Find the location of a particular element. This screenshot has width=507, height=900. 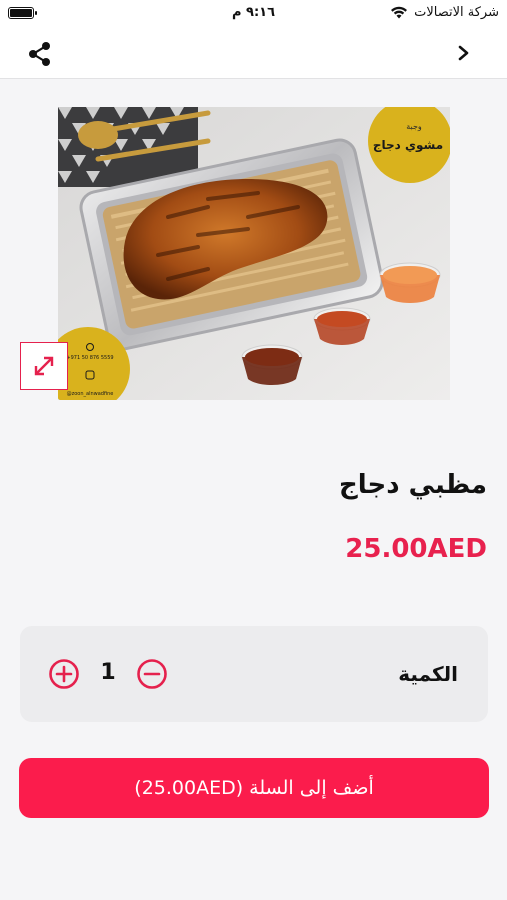

product-title: مظبي دجاج is located at coordinates (413, 485).